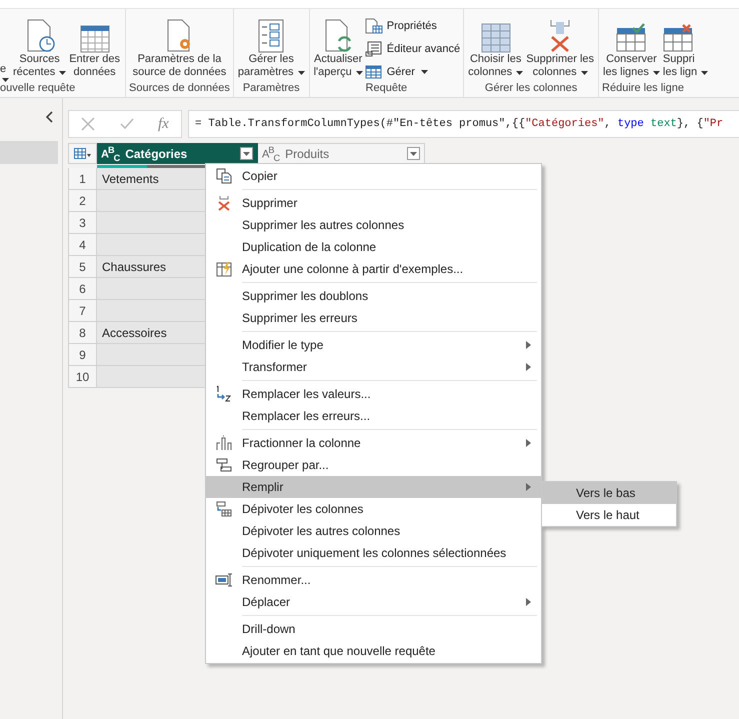 Image resolution: width=739 pixels, height=719 pixels. Describe the element at coordinates (82, 223) in the screenshot. I see `row-number: 3` at that location.